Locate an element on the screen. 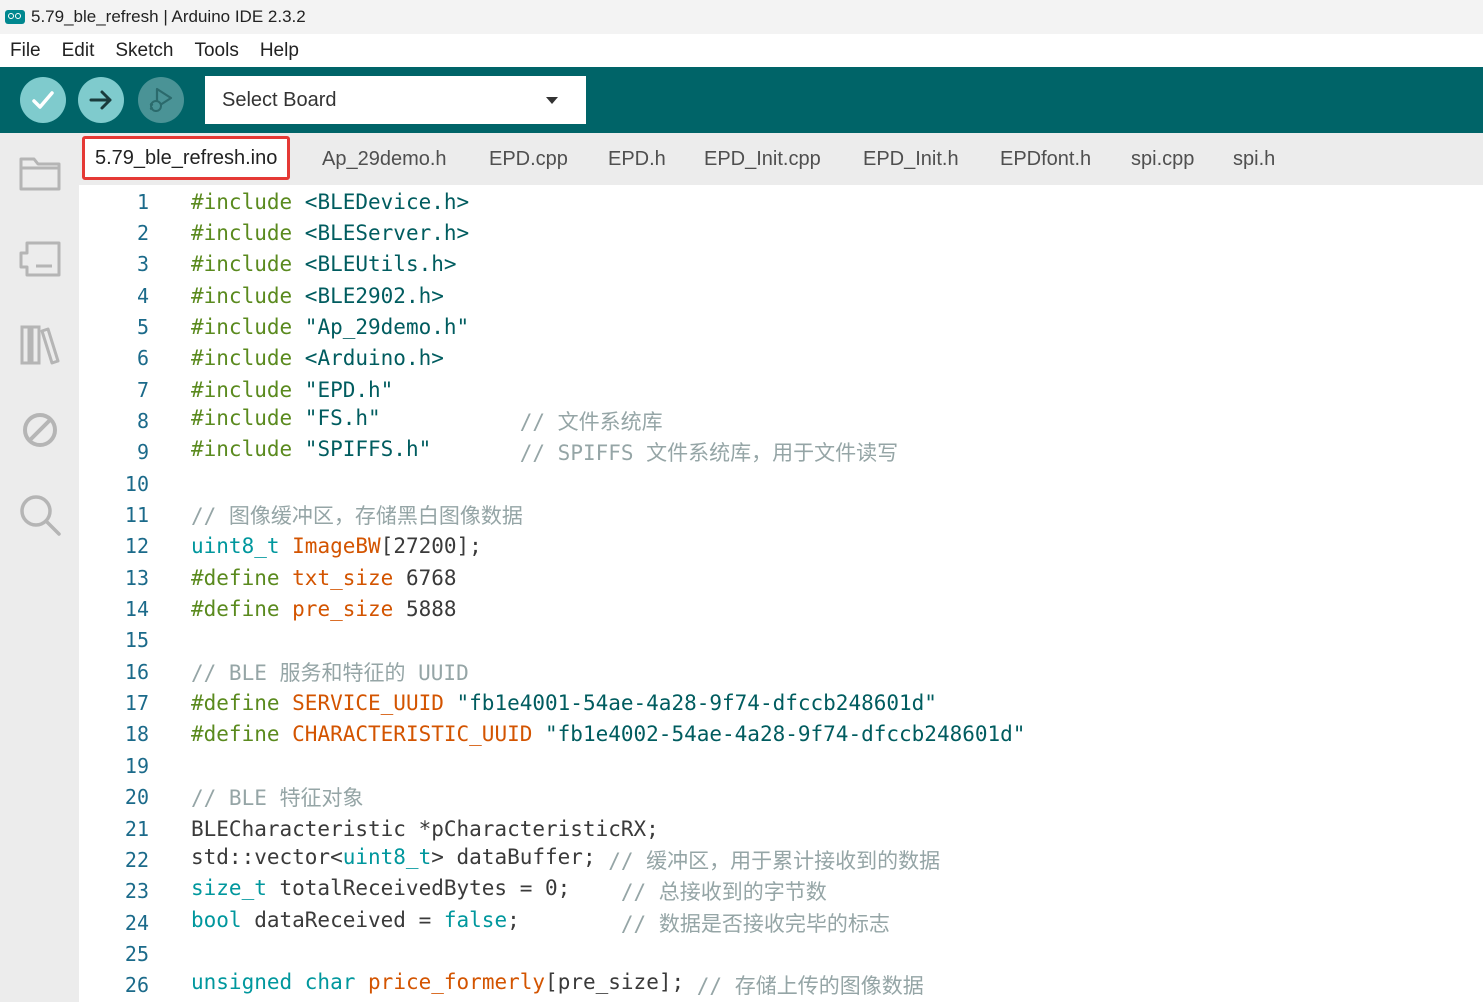 The width and height of the screenshot is (1483, 1002). line-number: 13 is located at coordinates (136, 577).